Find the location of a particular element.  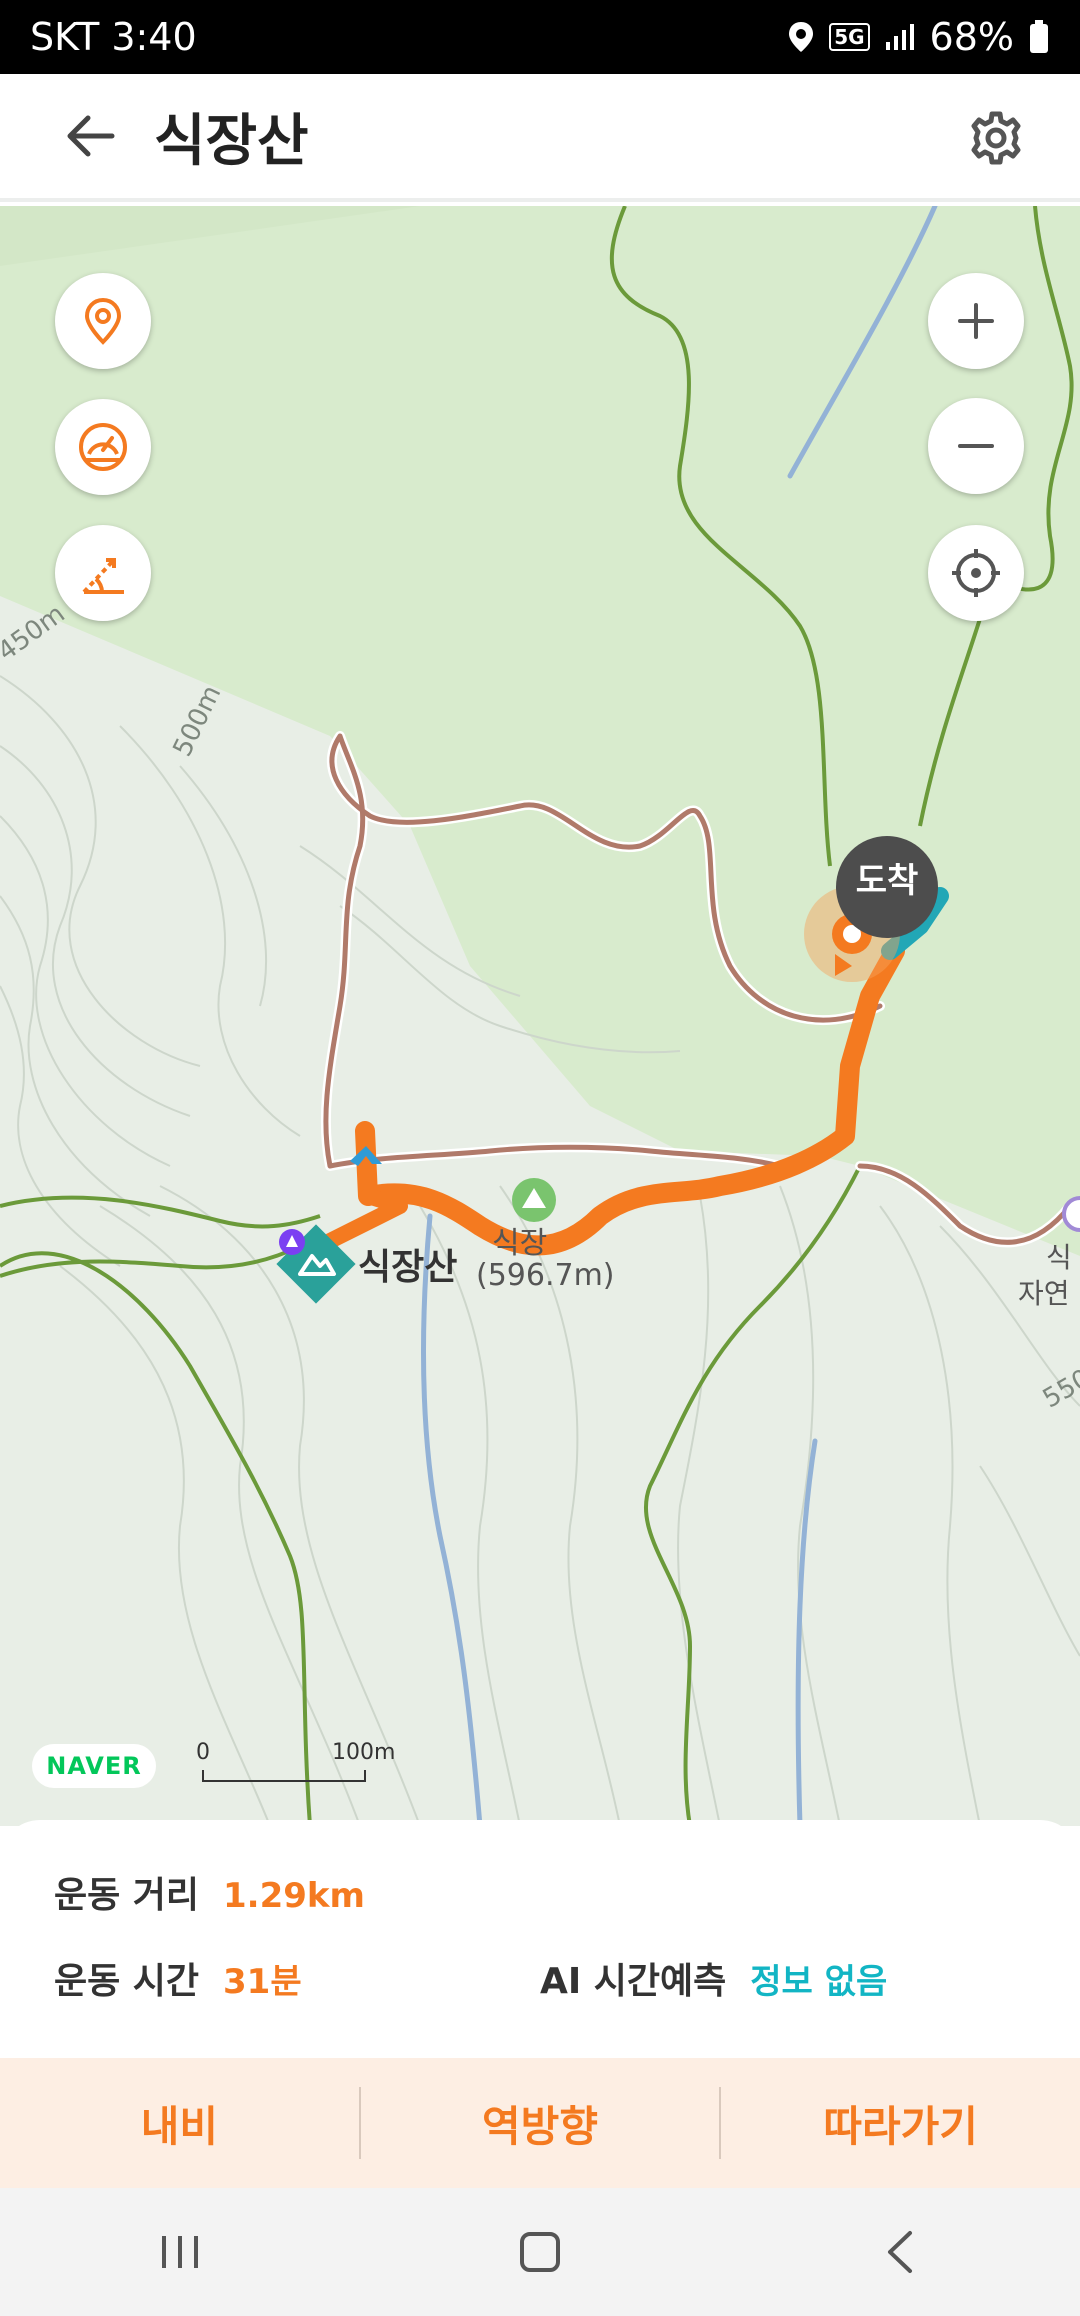

ai-estimate-row: AI 시간예측 정보 없음 is located at coordinates (713, 1978).